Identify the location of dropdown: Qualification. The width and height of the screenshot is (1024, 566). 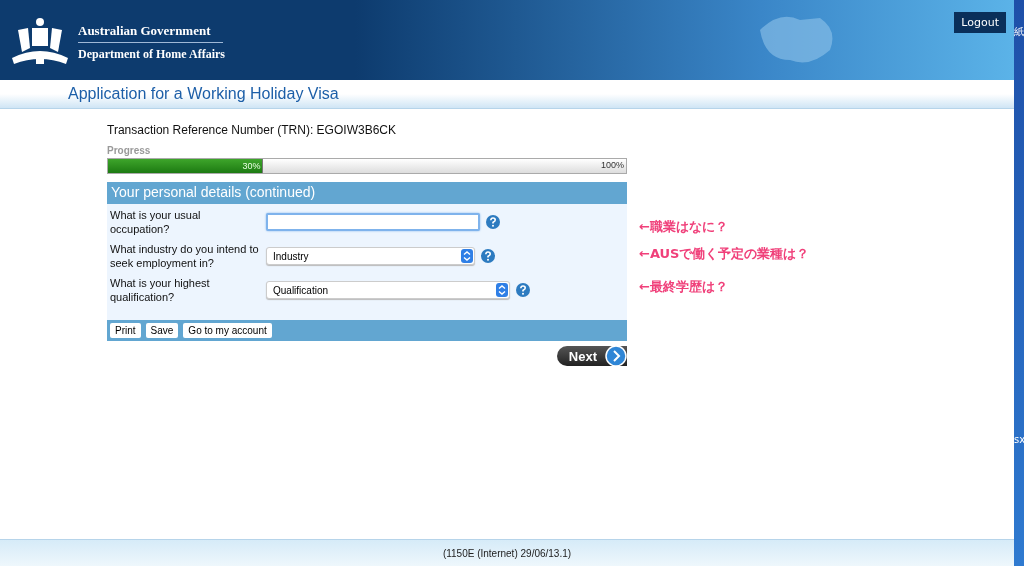
(388, 290).